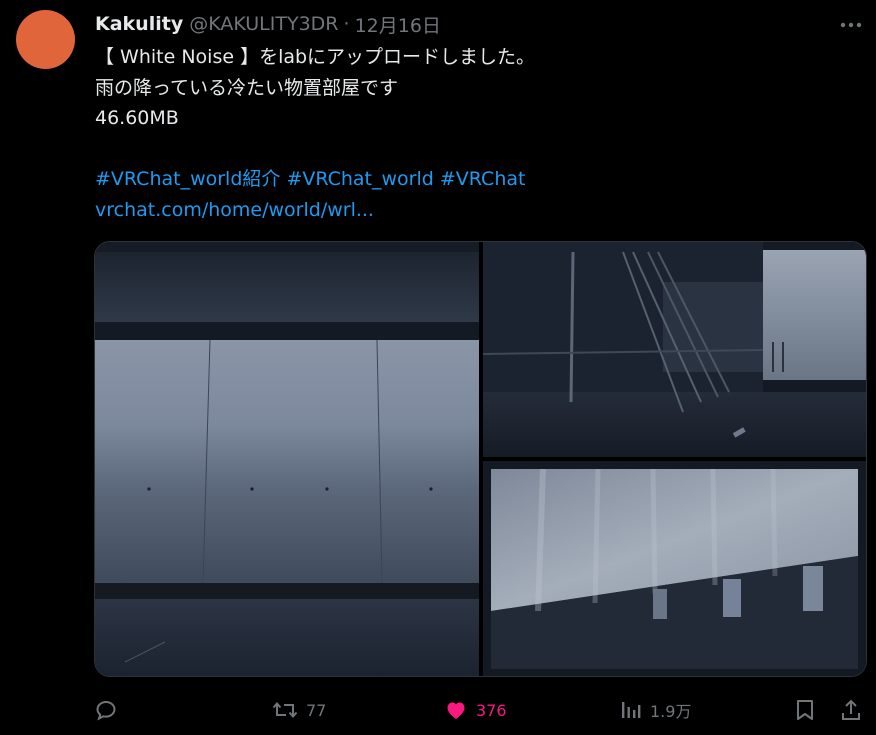  Describe the element at coordinates (359, 179) in the screenshot. I see `hashtag-link: #VRChat_world` at that location.